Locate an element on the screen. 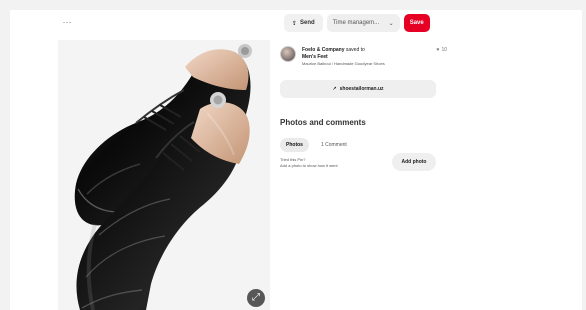 The image size is (586, 310). share-icon: ⇪ is located at coordinates (295, 23).